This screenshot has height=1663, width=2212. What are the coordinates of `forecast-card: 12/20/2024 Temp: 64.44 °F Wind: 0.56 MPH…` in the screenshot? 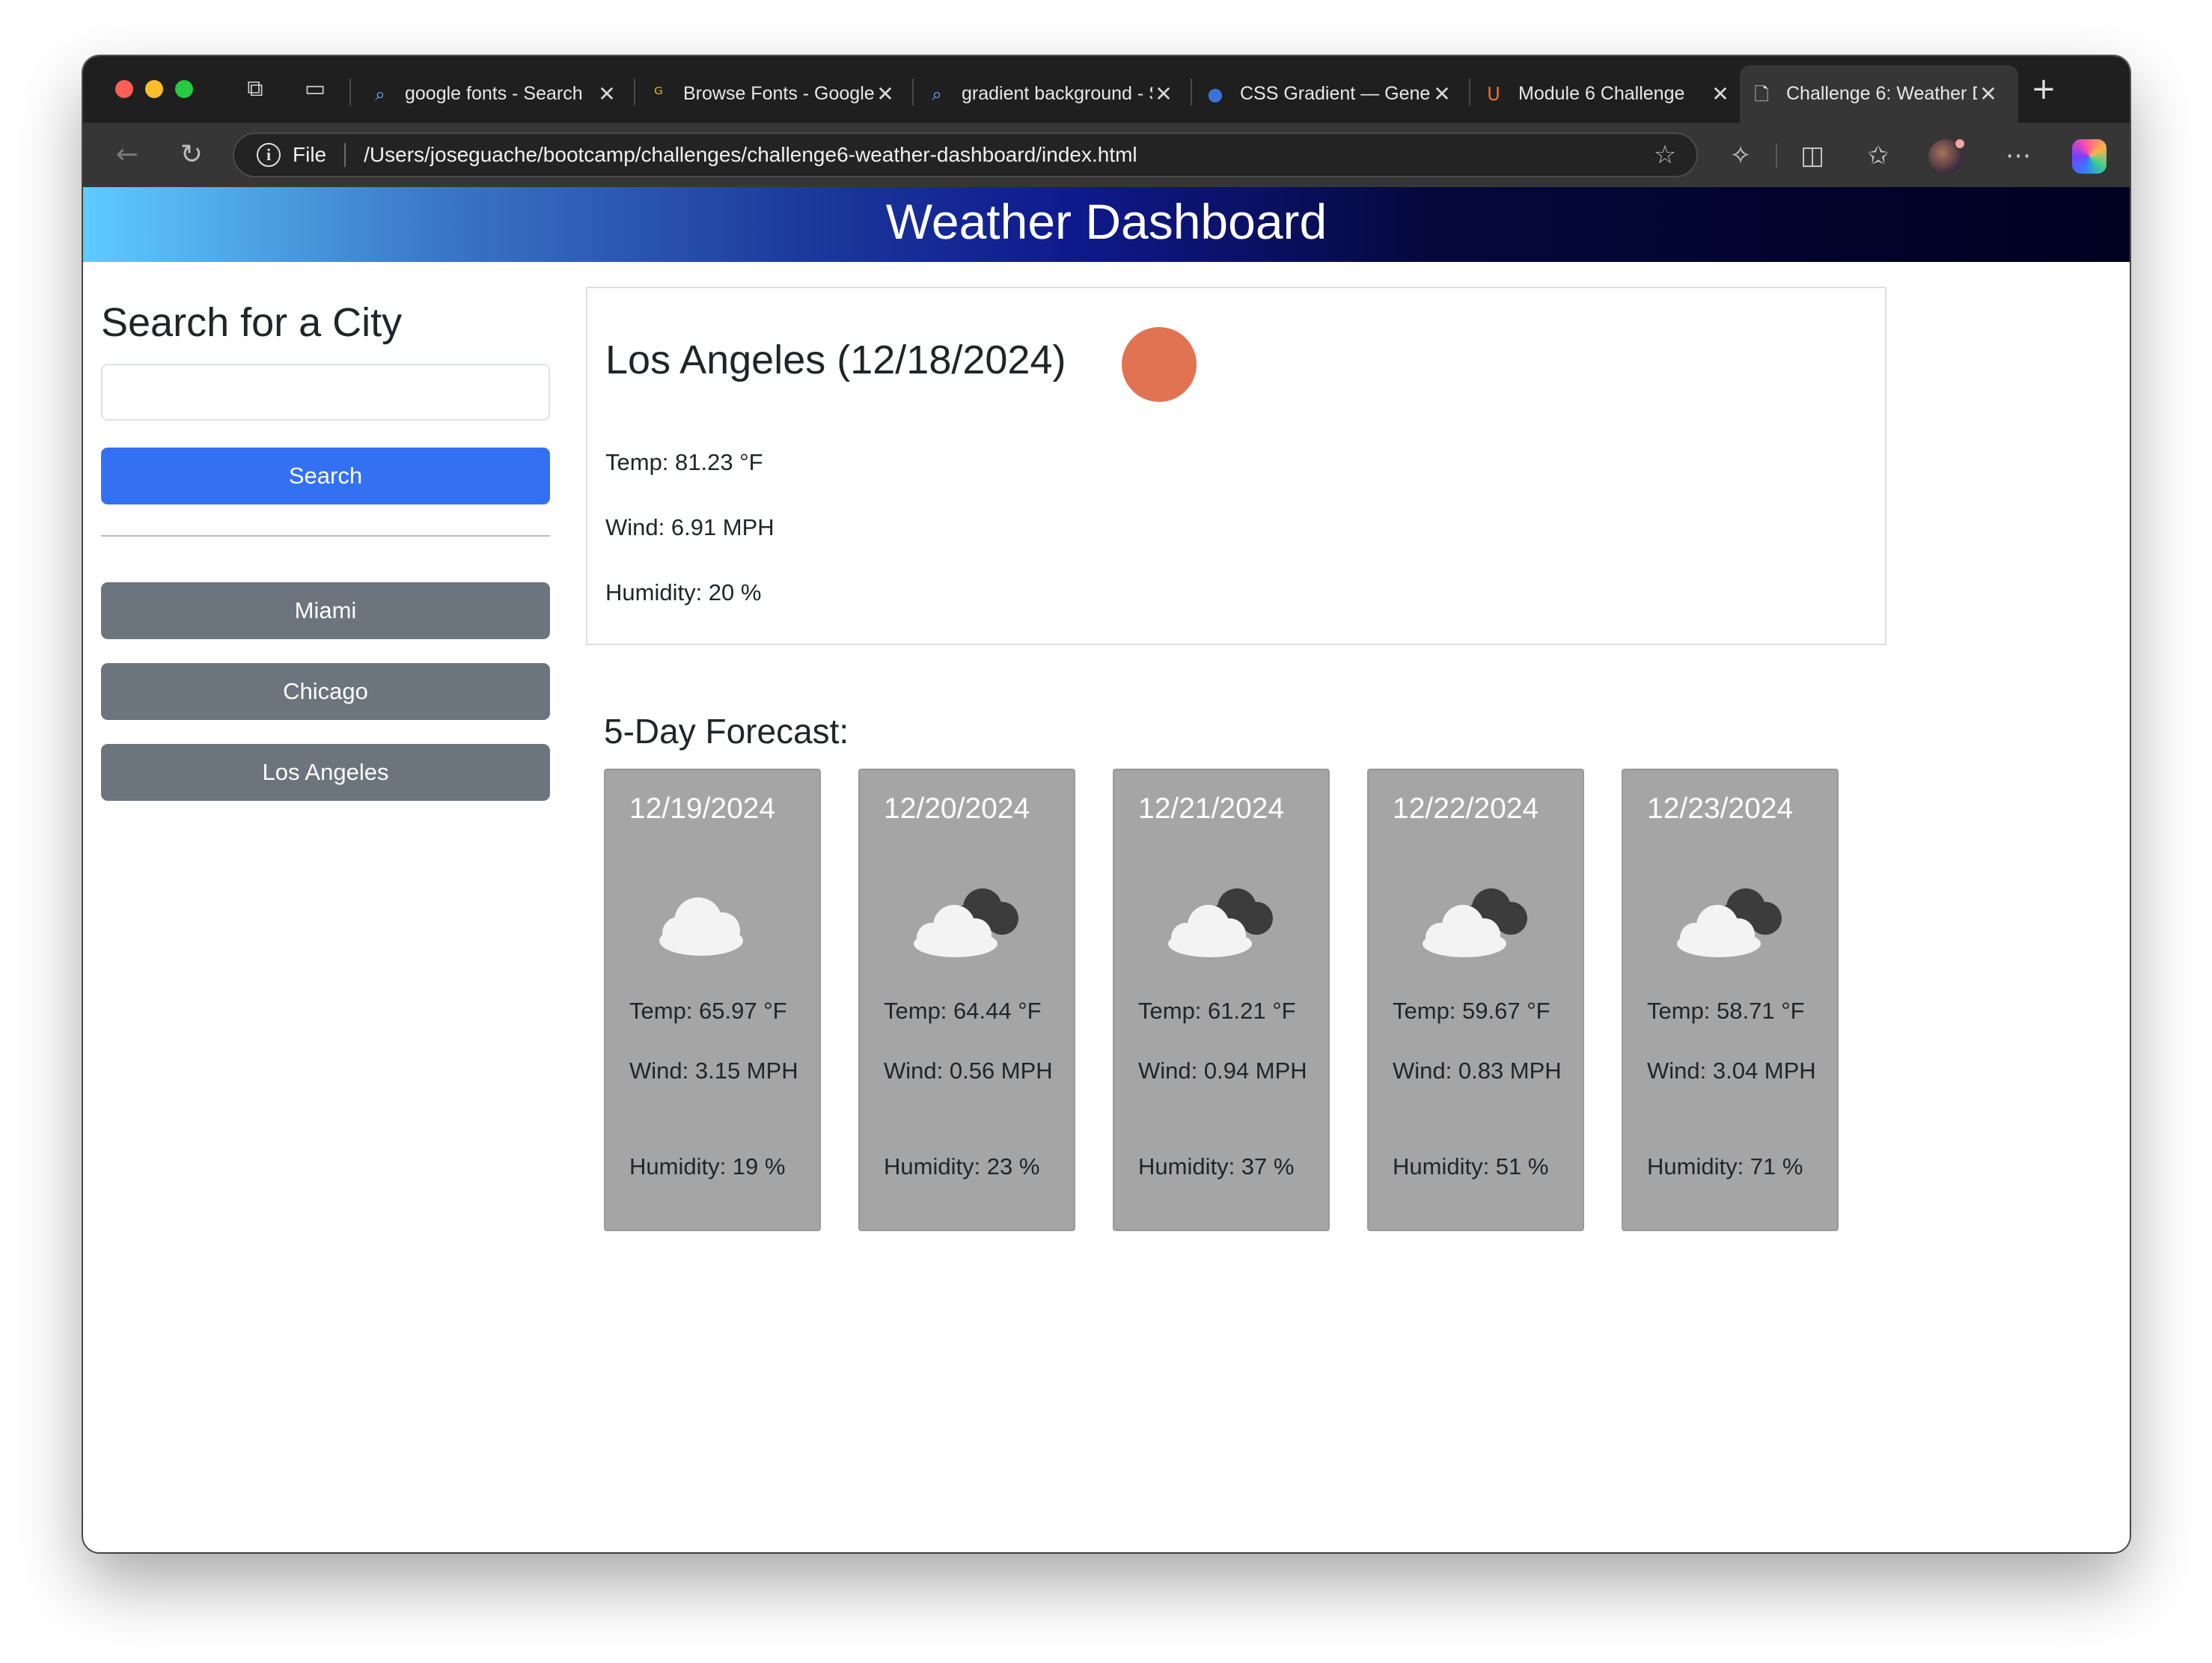 It's located at (966, 1000).